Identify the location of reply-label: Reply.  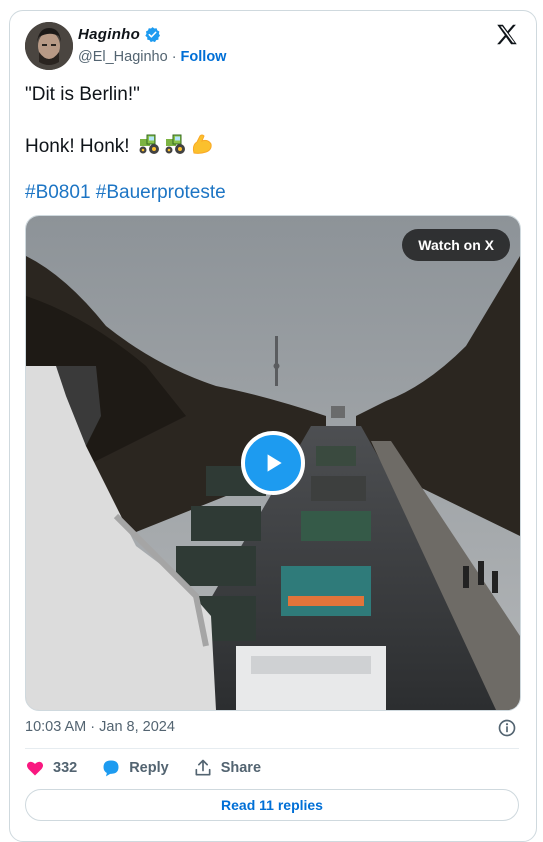
(149, 768).